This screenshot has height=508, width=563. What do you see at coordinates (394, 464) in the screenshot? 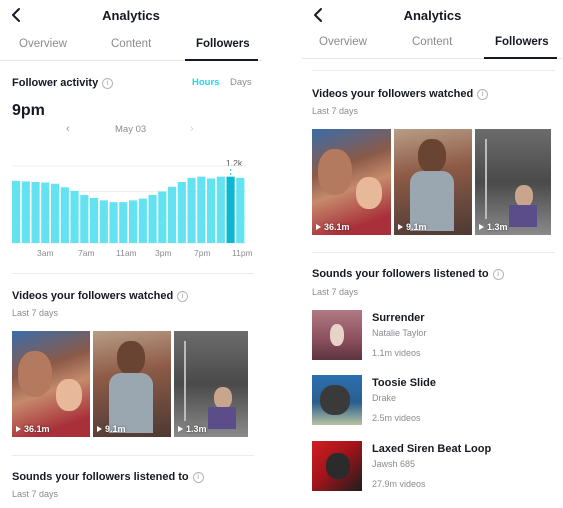
I see `sound-artist: Jawsh 685` at bounding box center [394, 464].